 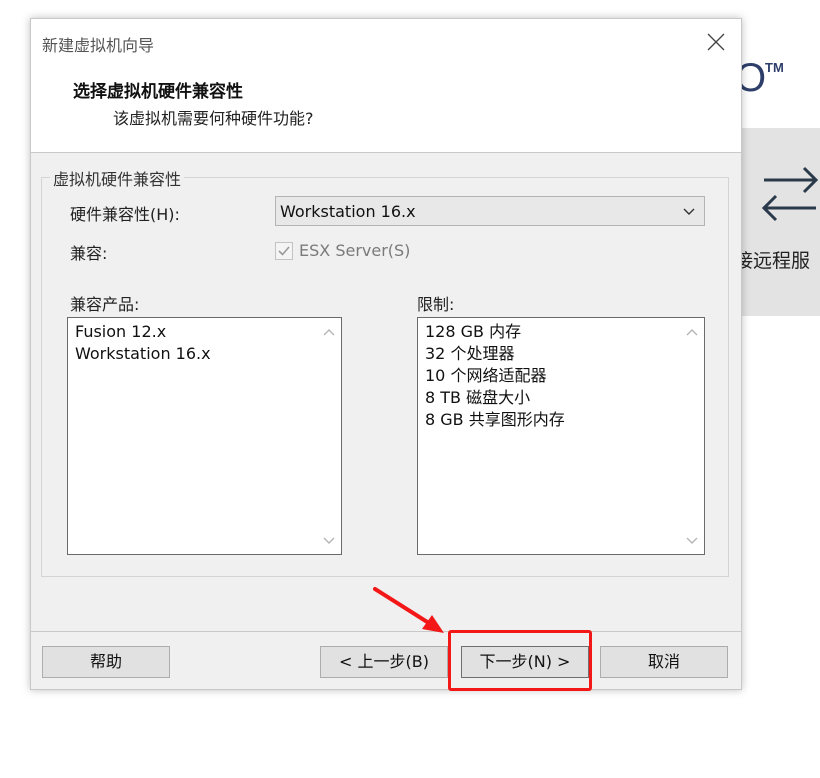 What do you see at coordinates (106, 662) in the screenshot?
I see `help-button: 帮助` at bounding box center [106, 662].